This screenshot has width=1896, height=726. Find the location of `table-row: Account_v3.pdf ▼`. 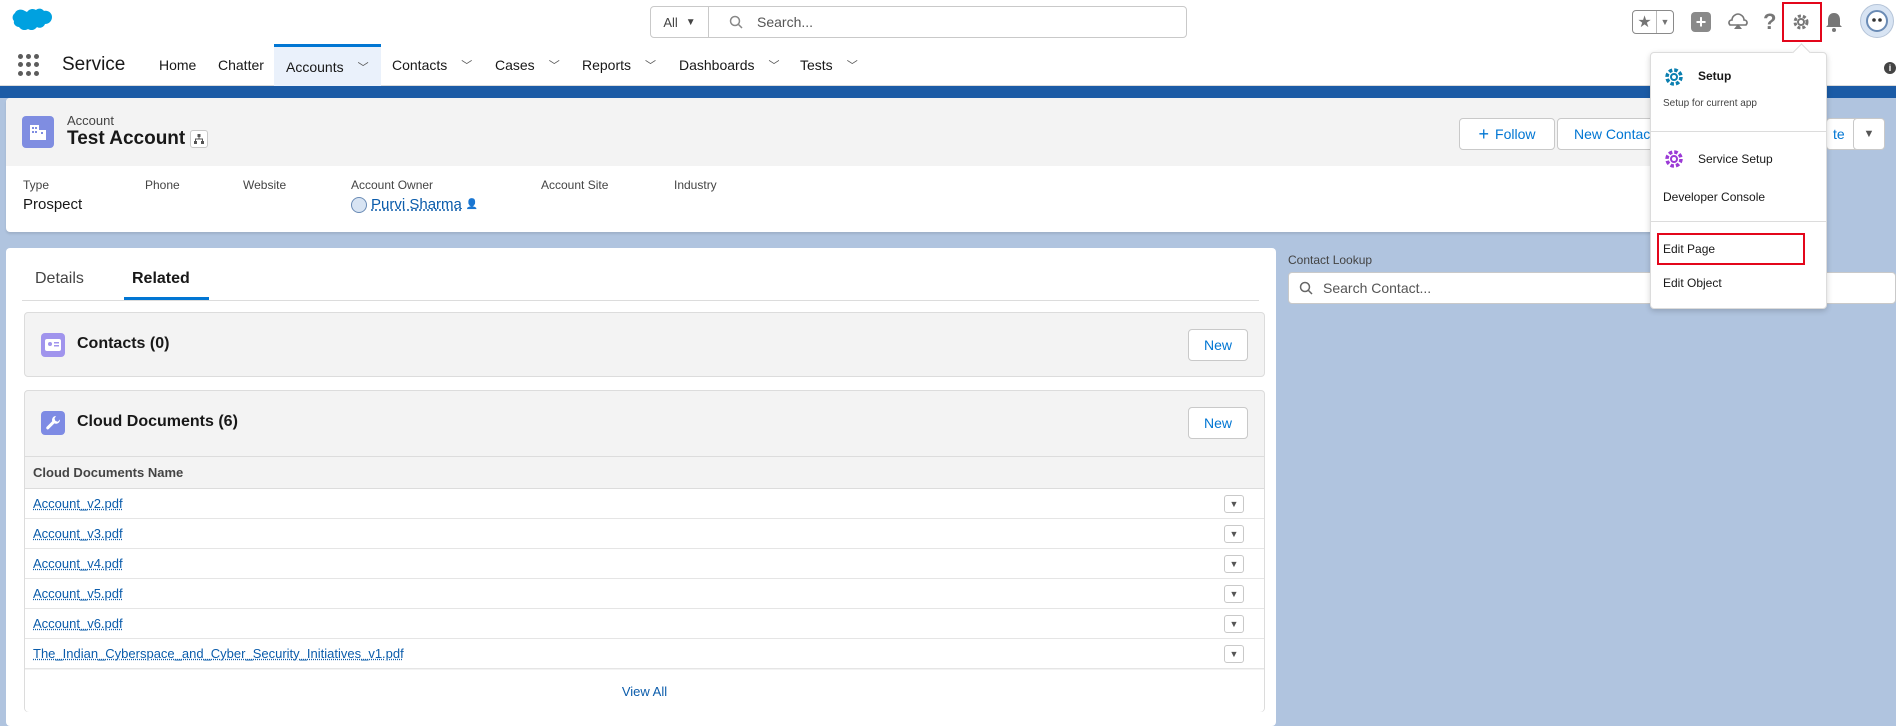

table-row: Account_v3.pdf ▼ is located at coordinates (644, 534).